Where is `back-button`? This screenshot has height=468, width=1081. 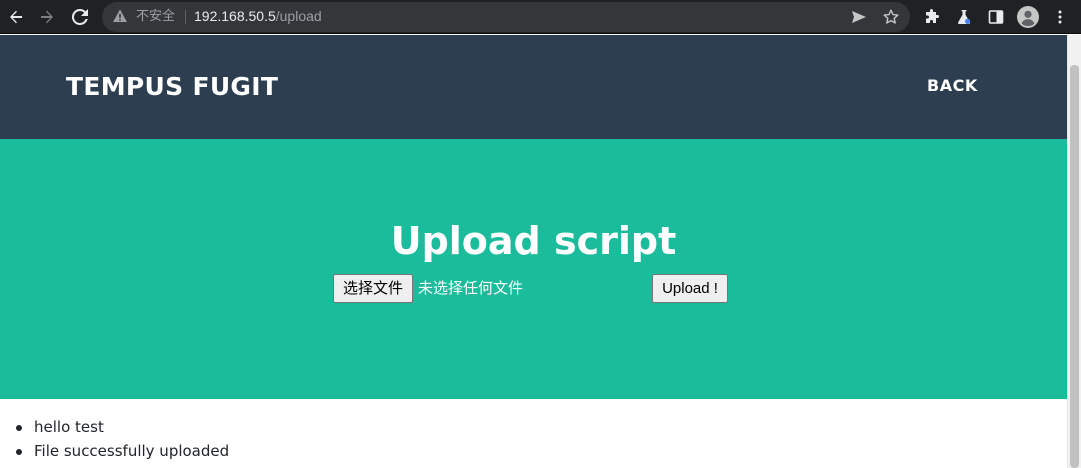
back-button is located at coordinates (16, 17).